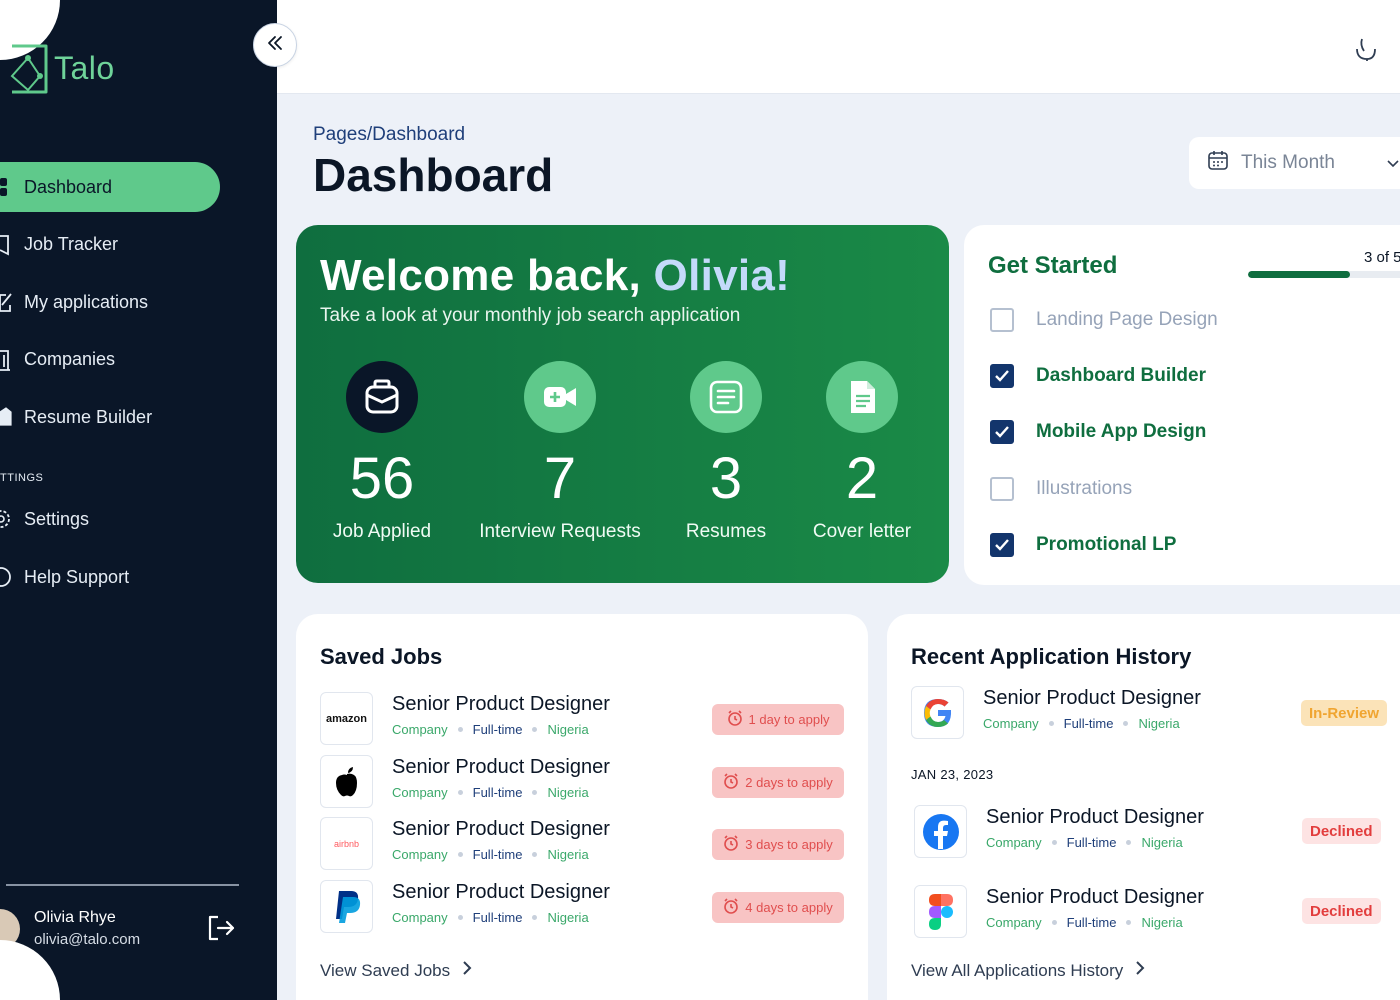 The image size is (1400, 1000). I want to click on welcome-user-name: Olivia!, so click(722, 275).